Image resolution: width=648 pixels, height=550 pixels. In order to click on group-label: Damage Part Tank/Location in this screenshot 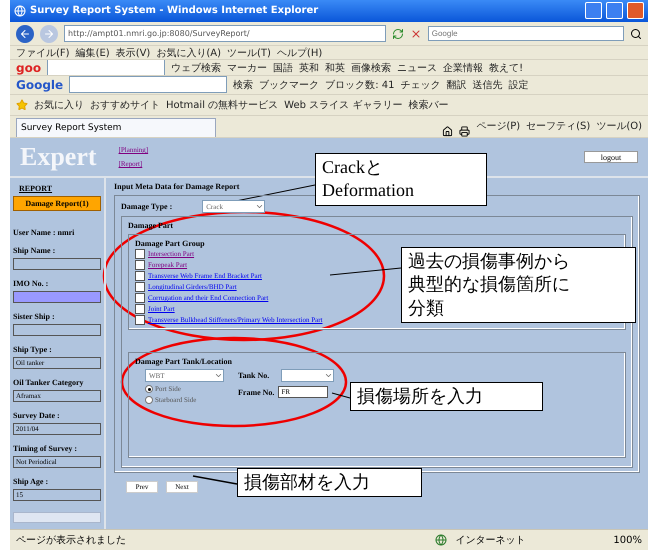, I will do `click(184, 361)`.